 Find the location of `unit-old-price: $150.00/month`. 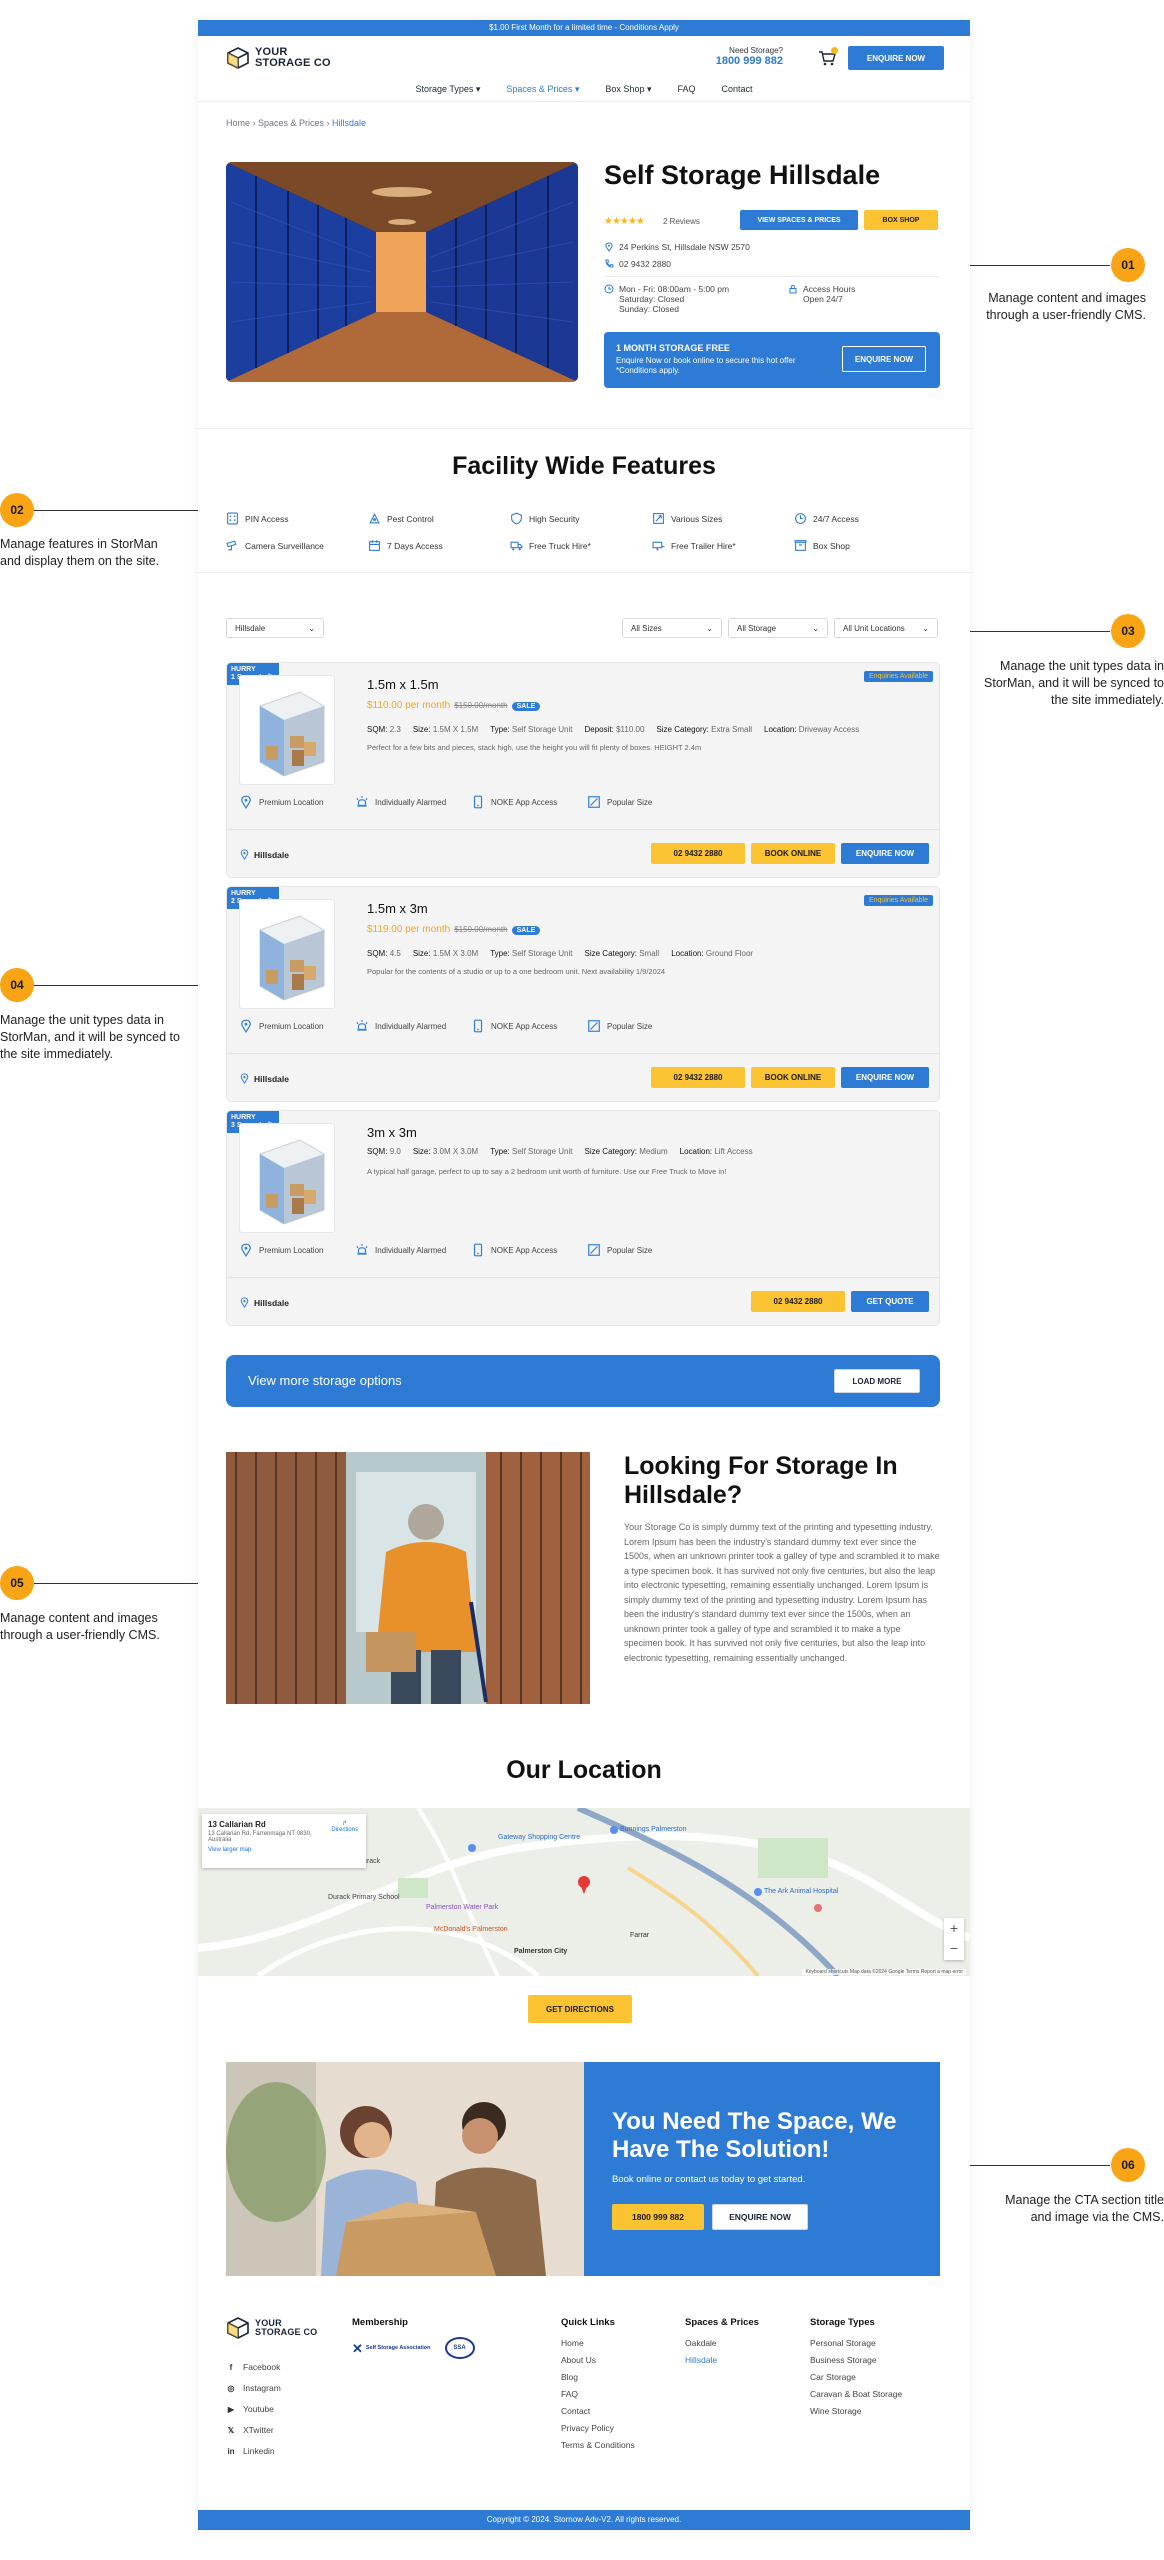

unit-old-price: $150.00/month is located at coordinates (481, 705).